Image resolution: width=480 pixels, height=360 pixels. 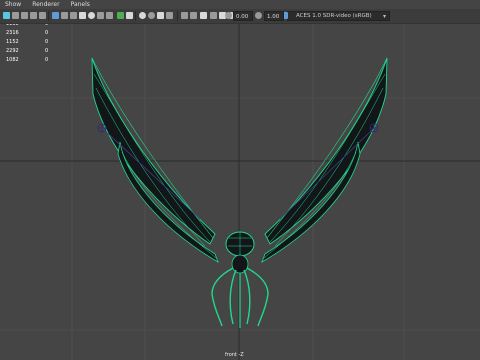 What do you see at coordinates (384, 16) in the screenshot?
I see `chevron-down-icon: ▾` at bounding box center [384, 16].